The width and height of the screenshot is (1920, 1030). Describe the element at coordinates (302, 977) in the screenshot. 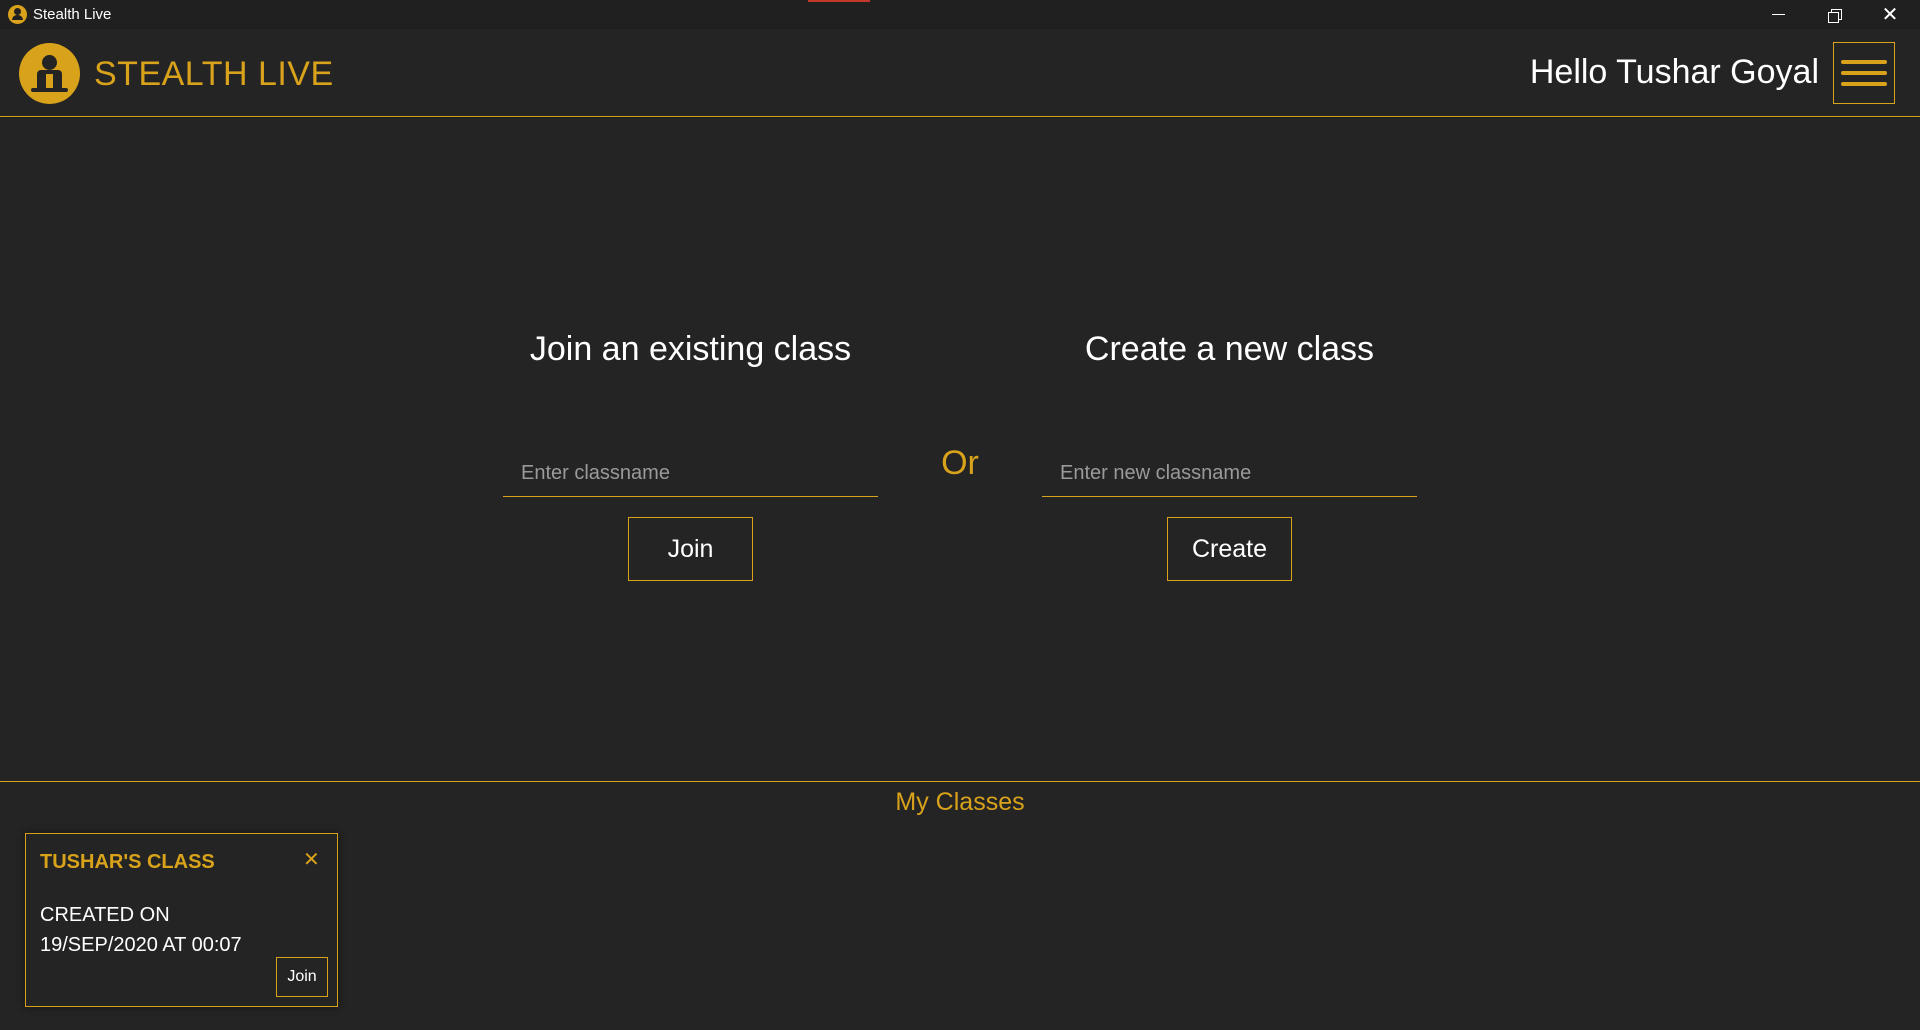

I see `class-card-join-button: Join` at that location.